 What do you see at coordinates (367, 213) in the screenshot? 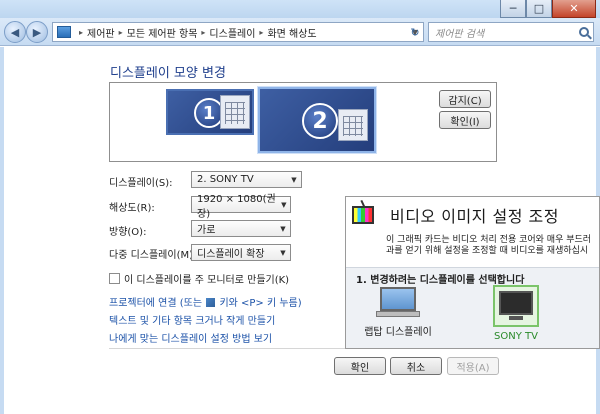
I see `tv-color-bars-icon` at bounding box center [367, 213].